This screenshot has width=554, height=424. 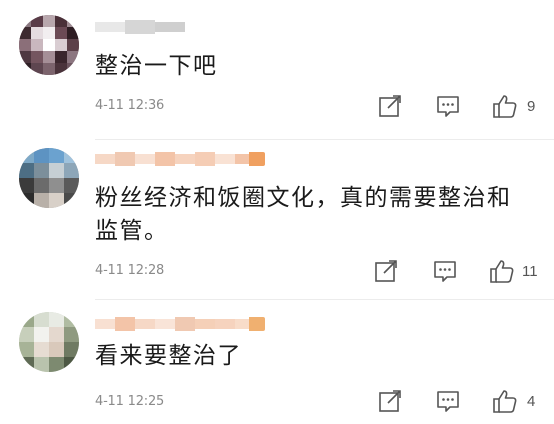 I want to click on thumbs-up-icon, so click(x=505, y=401).